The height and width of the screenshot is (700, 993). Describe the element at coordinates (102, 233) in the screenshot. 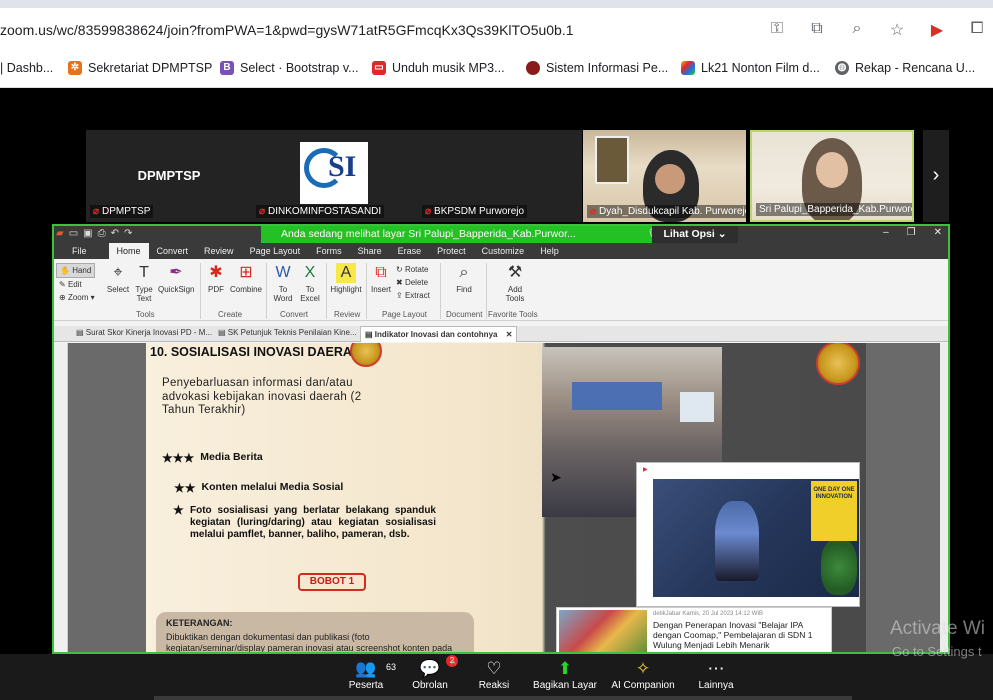

I see `print-icon: ⎙` at that location.